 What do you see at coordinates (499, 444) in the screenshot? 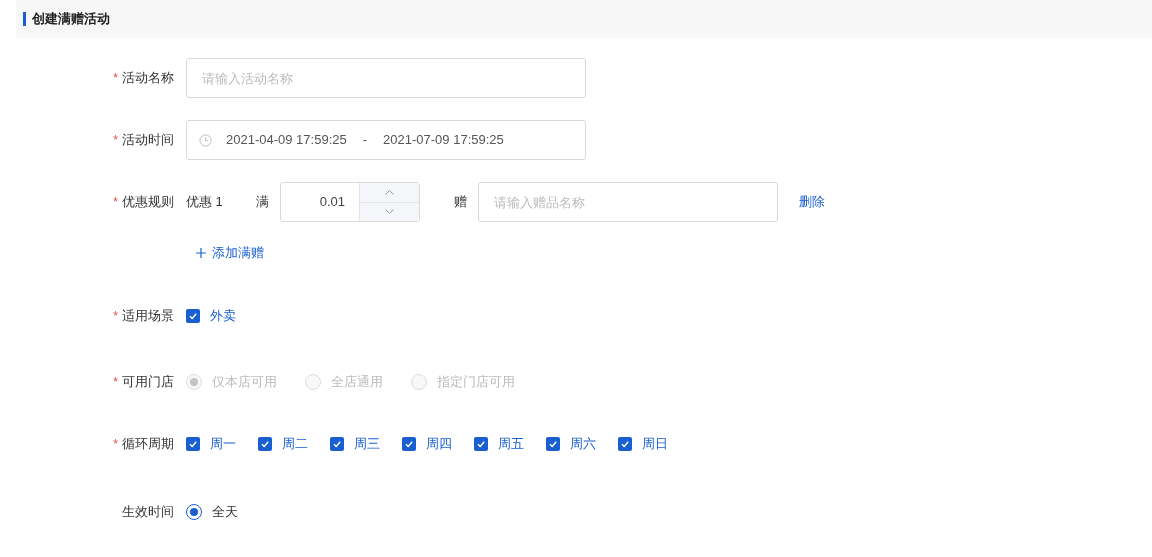
I see `checkbox: 周五` at bounding box center [499, 444].